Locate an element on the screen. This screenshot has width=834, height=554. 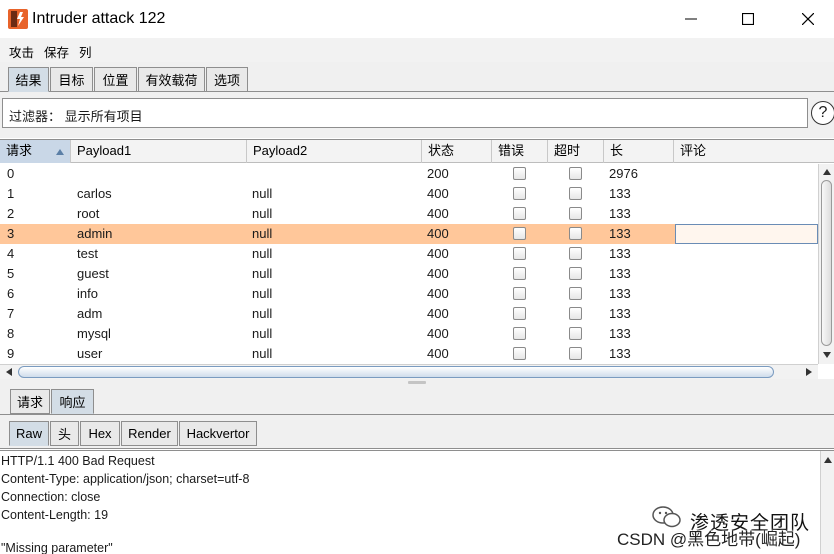
cell-payload1: info is located at coordinates (87, 293).